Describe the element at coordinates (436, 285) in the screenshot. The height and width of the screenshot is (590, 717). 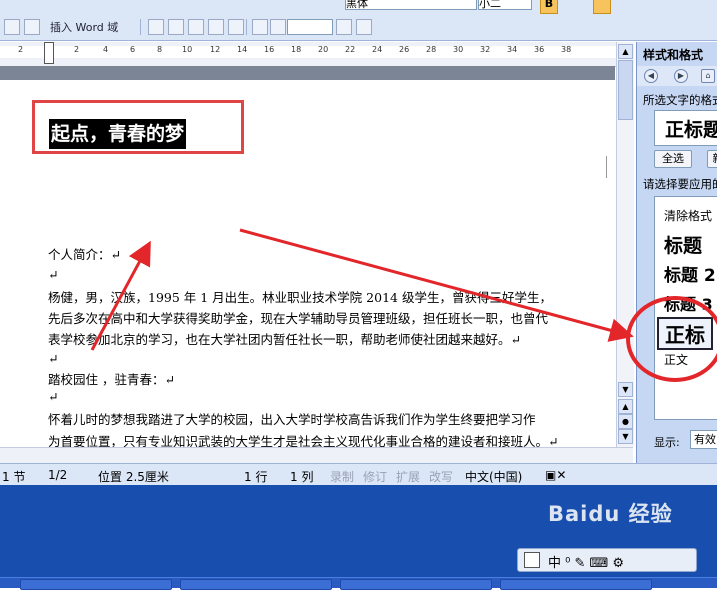
I see `arrow-to-style` at that location.